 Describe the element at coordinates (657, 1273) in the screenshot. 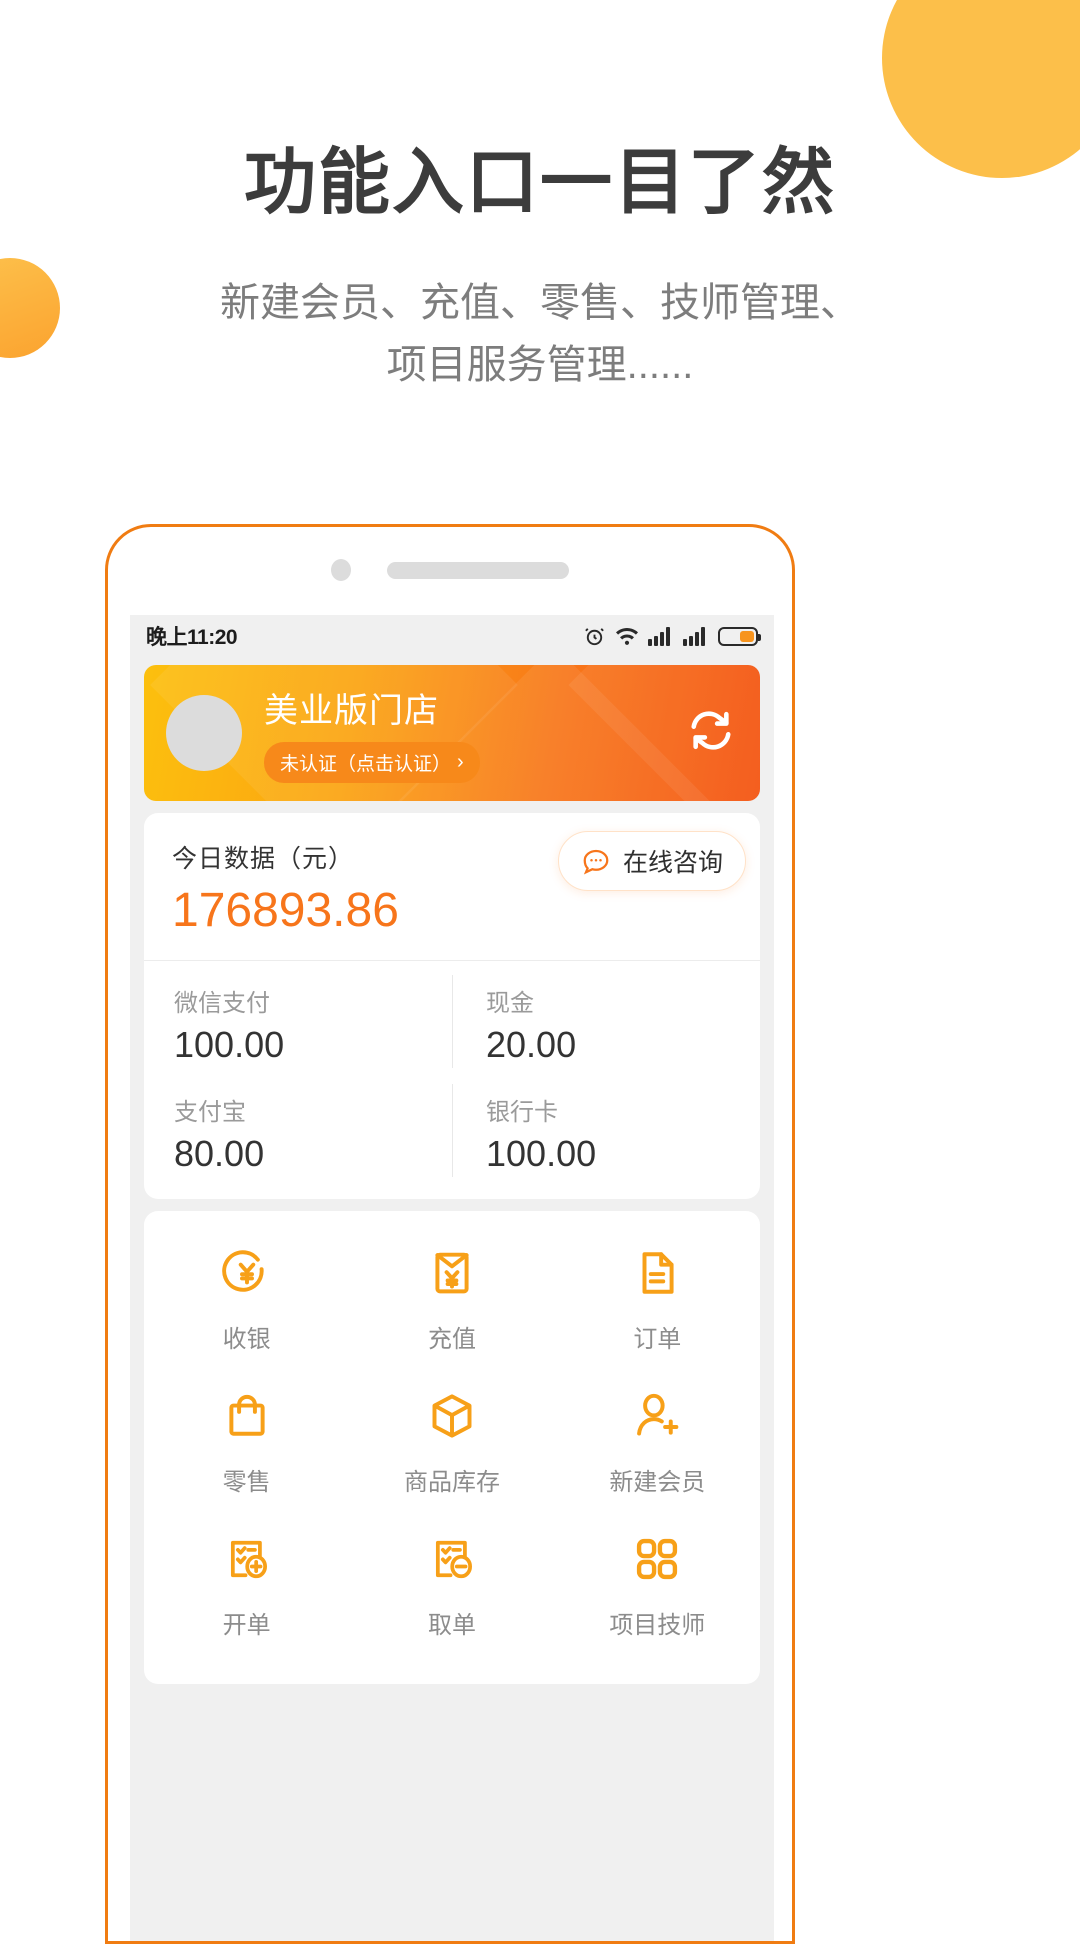

I see `document-icon` at that location.